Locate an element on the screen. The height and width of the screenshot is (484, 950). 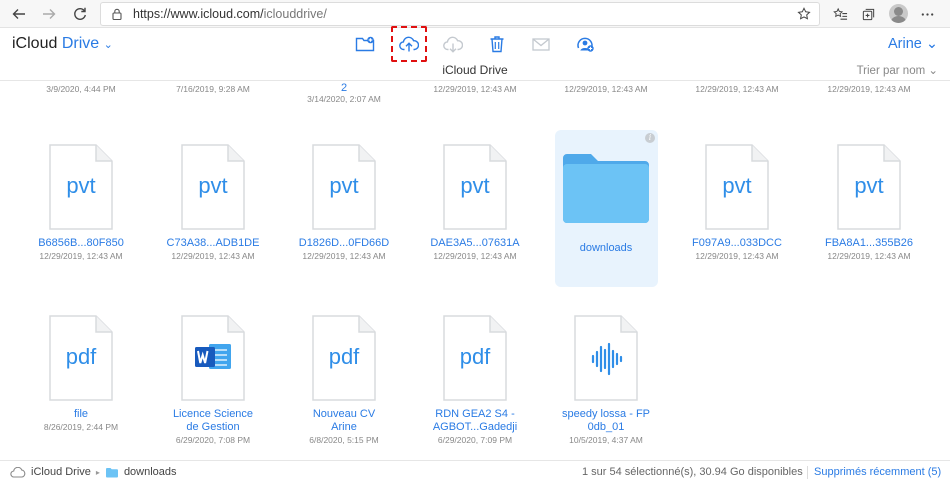
new-folder-icon is located at coordinates (365, 44).